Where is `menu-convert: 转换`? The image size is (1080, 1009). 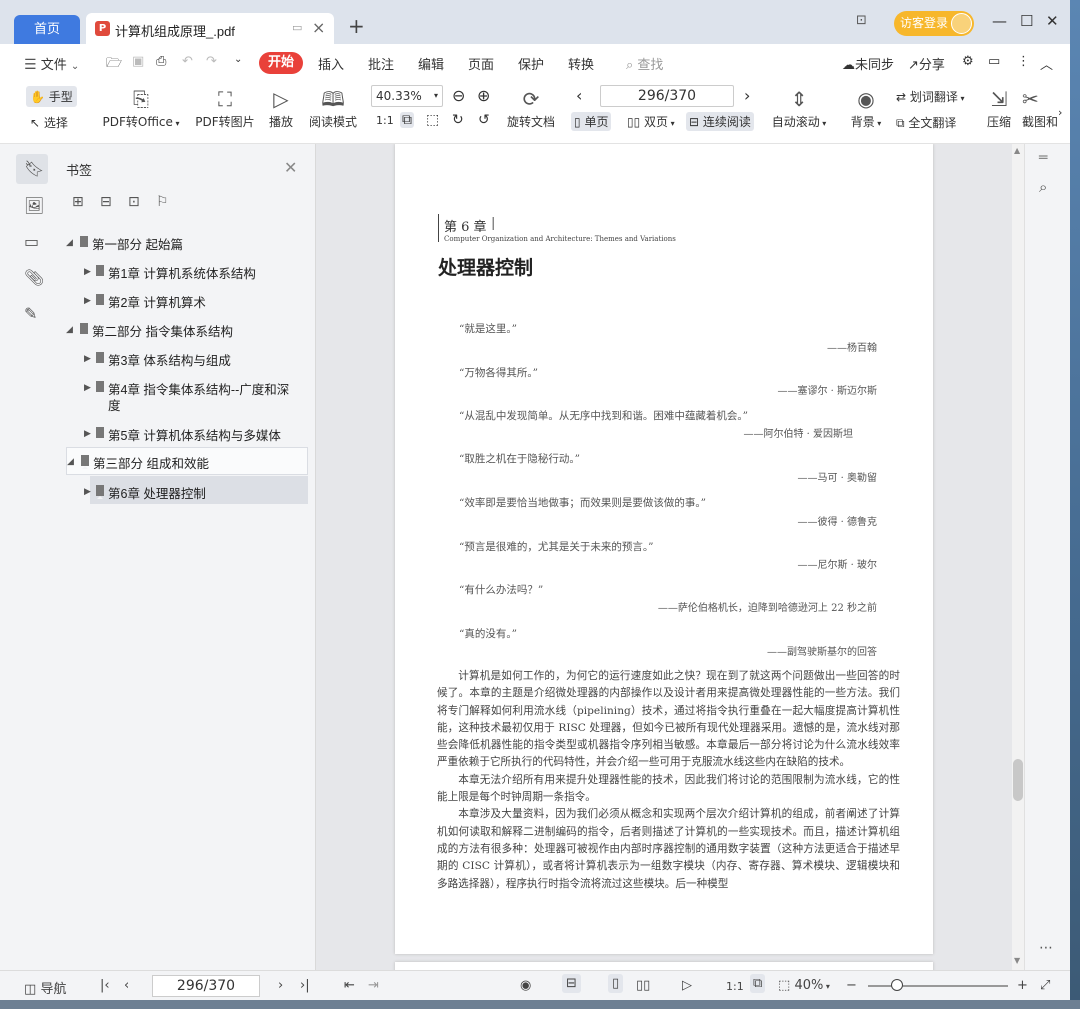 menu-convert: 转换 is located at coordinates (581, 63).